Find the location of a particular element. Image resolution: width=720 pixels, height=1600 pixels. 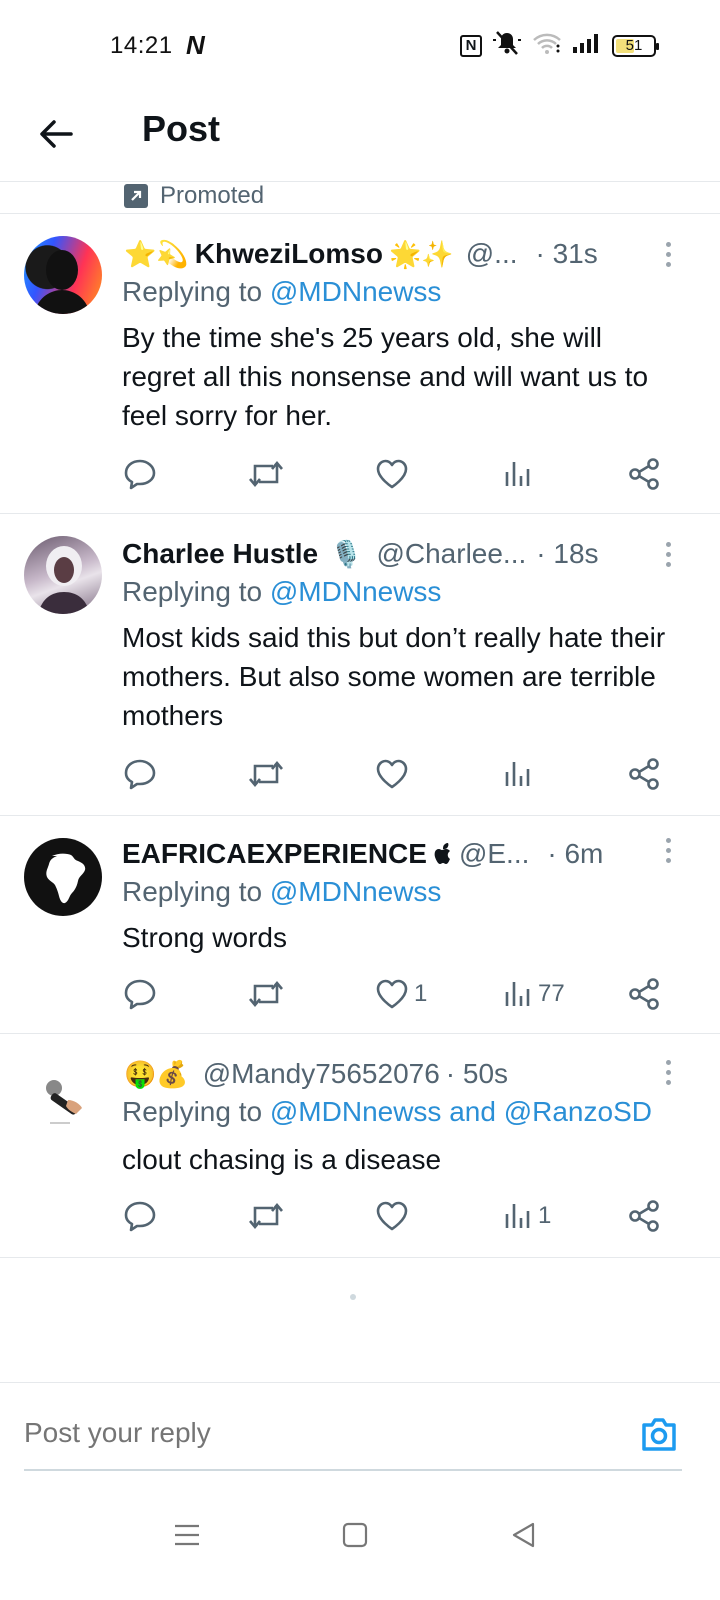

back-icon is located at coordinates (523, 1535).